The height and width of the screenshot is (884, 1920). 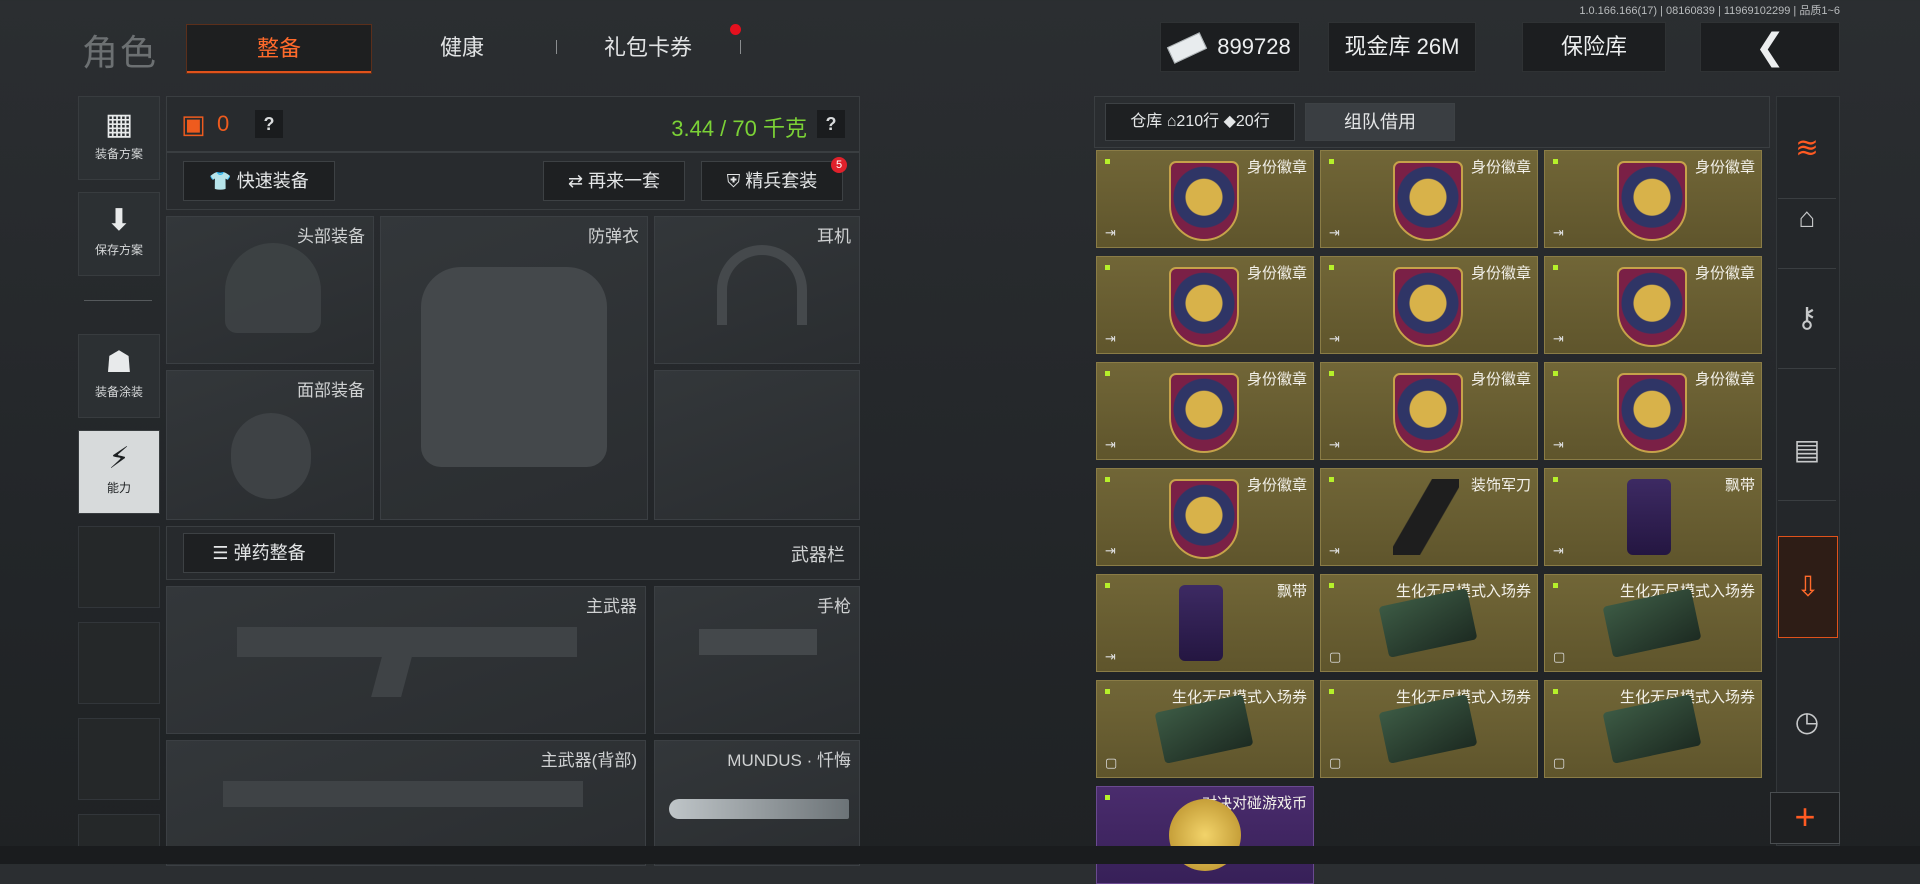 I want to click on sidebar-skin: ☗ 装备涂装, so click(x=119, y=376).